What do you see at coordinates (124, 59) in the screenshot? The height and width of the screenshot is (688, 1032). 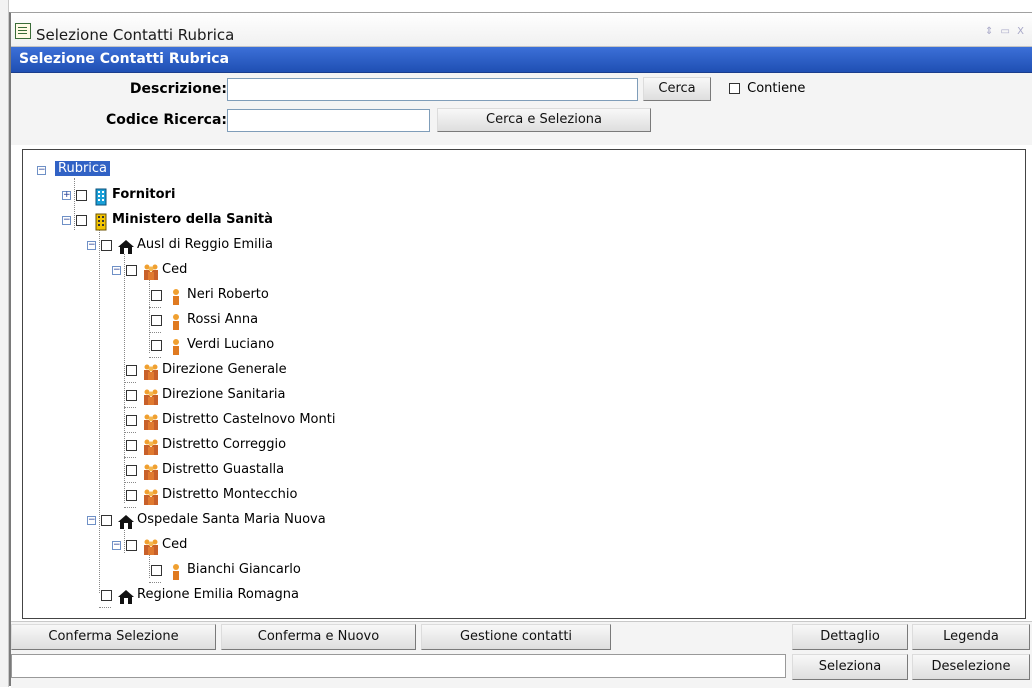 I see `panel-title: Selezione Contatti Rubrica` at bounding box center [124, 59].